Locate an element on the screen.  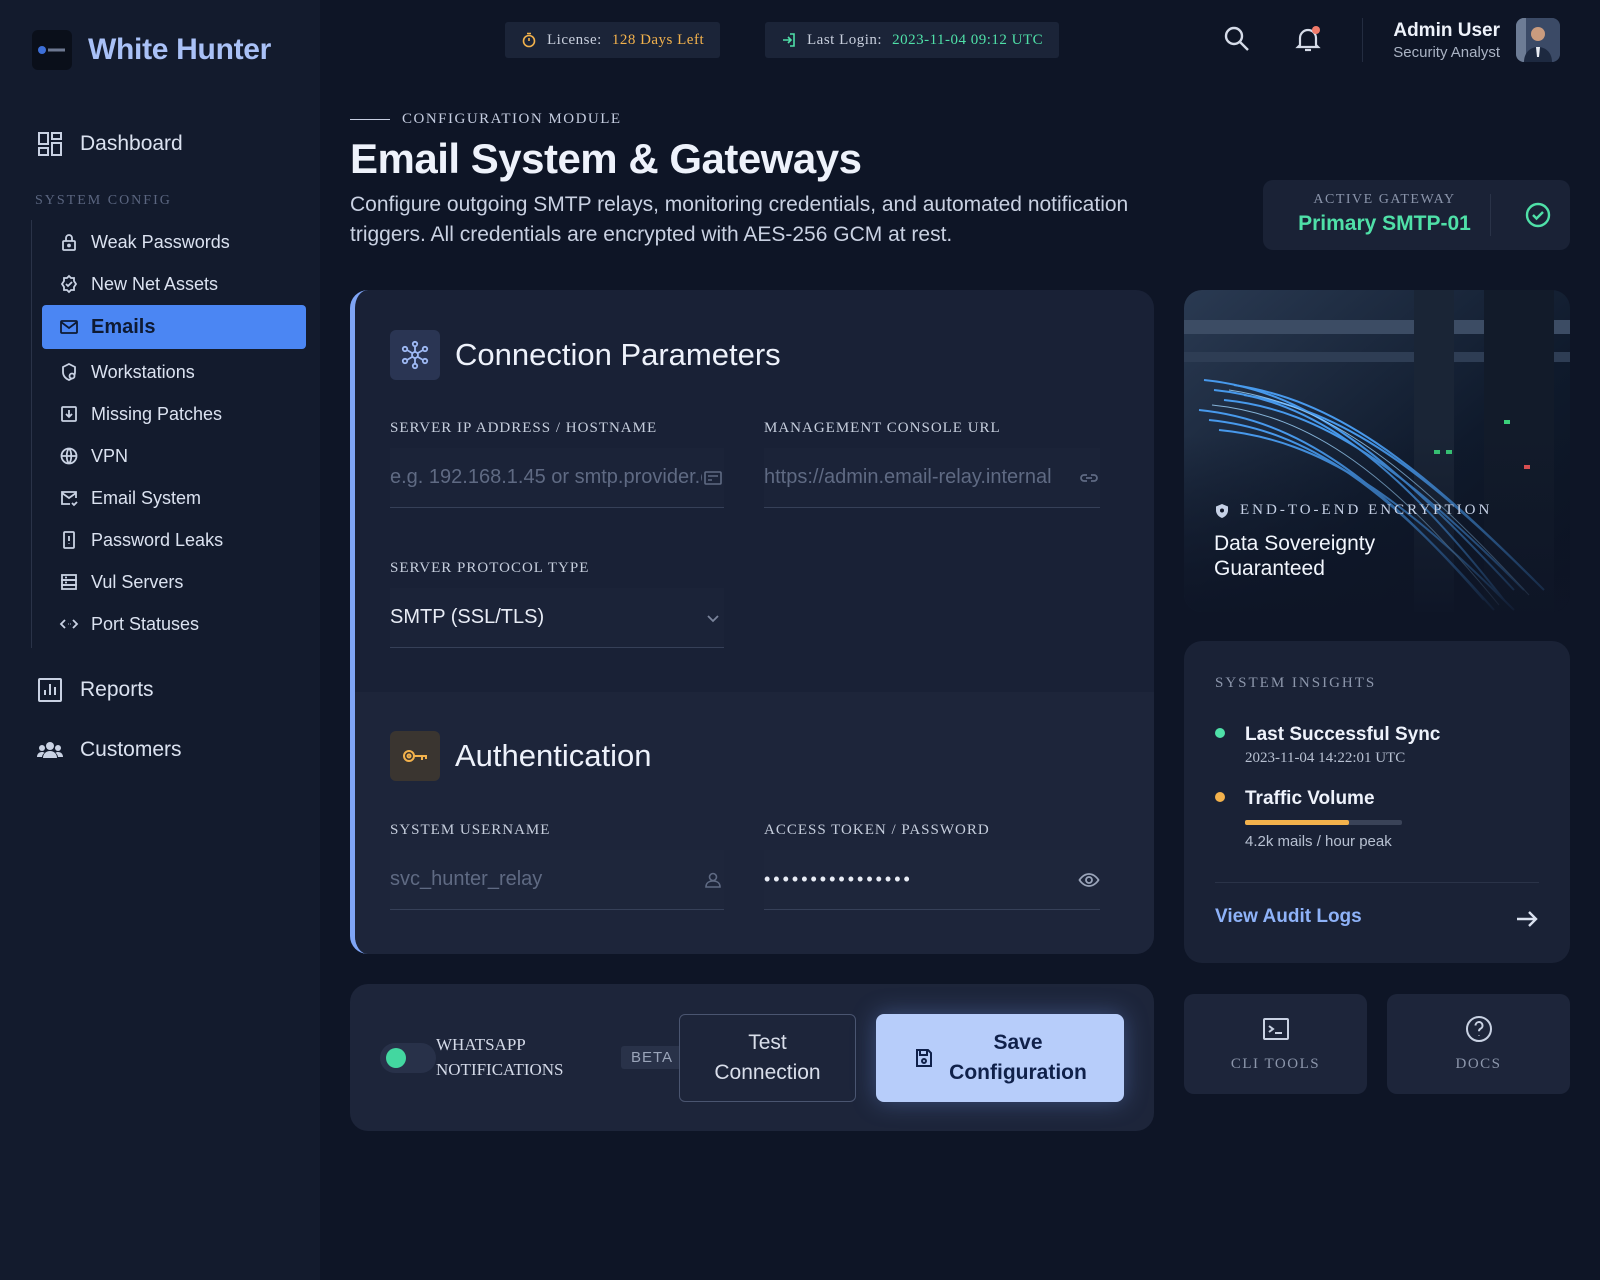
sidebar-item-weak-passwords: Weak Passwords is located at coordinates (174, 242).